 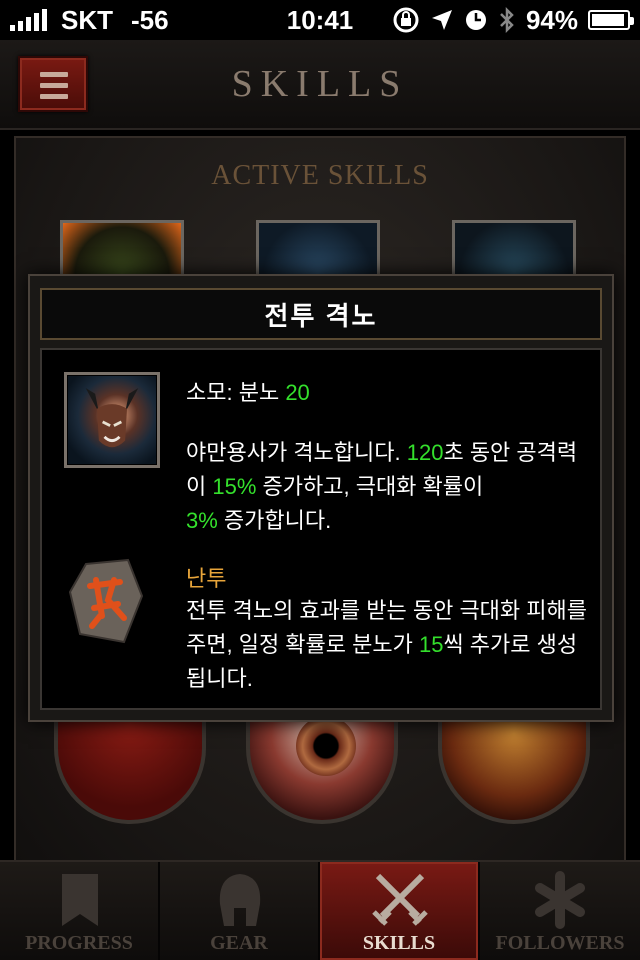 I want to click on tab-bar: PROGRESS GEAR SKILLS FOLLOWERS, so click(x=320, y=910).